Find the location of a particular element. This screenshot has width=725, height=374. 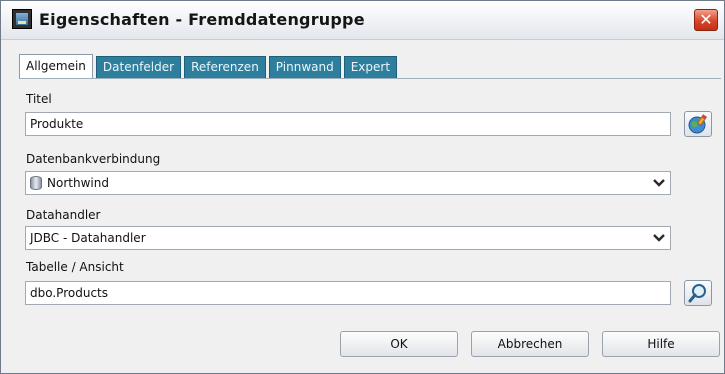

table-search-button is located at coordinates (698, 293).